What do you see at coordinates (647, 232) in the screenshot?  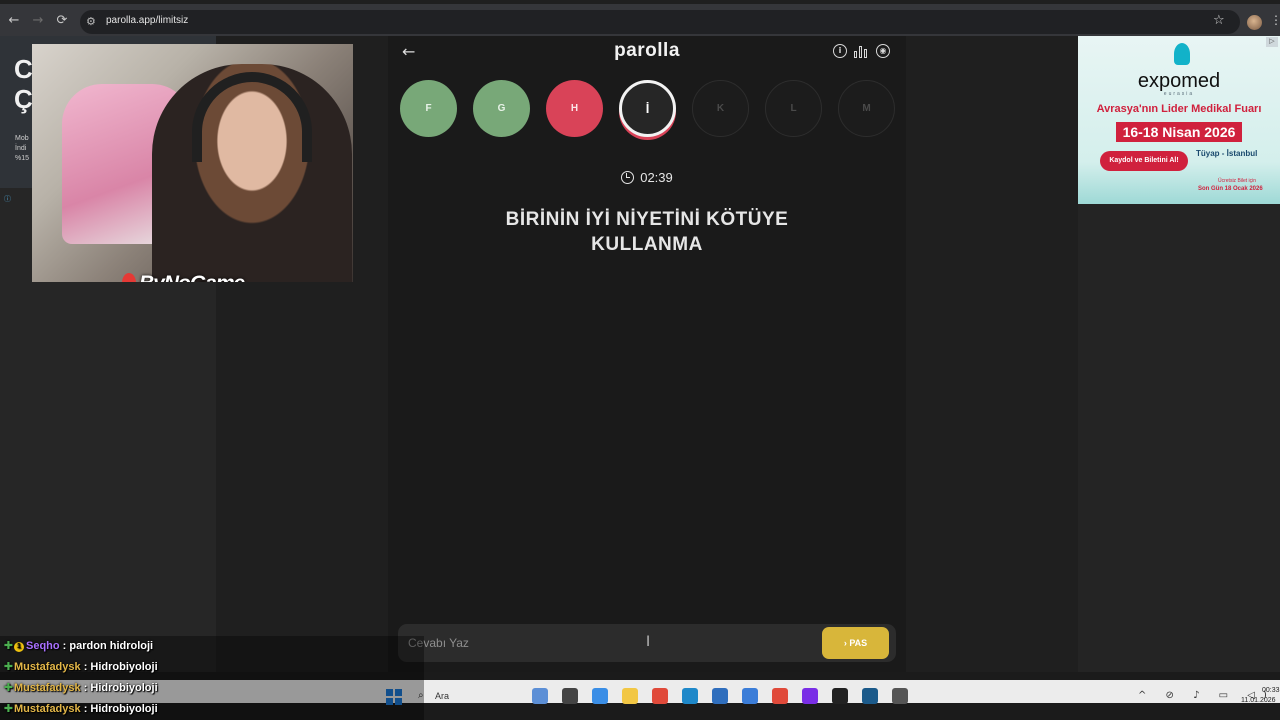 I see `question-text: BİRİNİN İYİ NİYETİNİ KÖTÜYE KULLANMA` at bounding box center [647, 232].